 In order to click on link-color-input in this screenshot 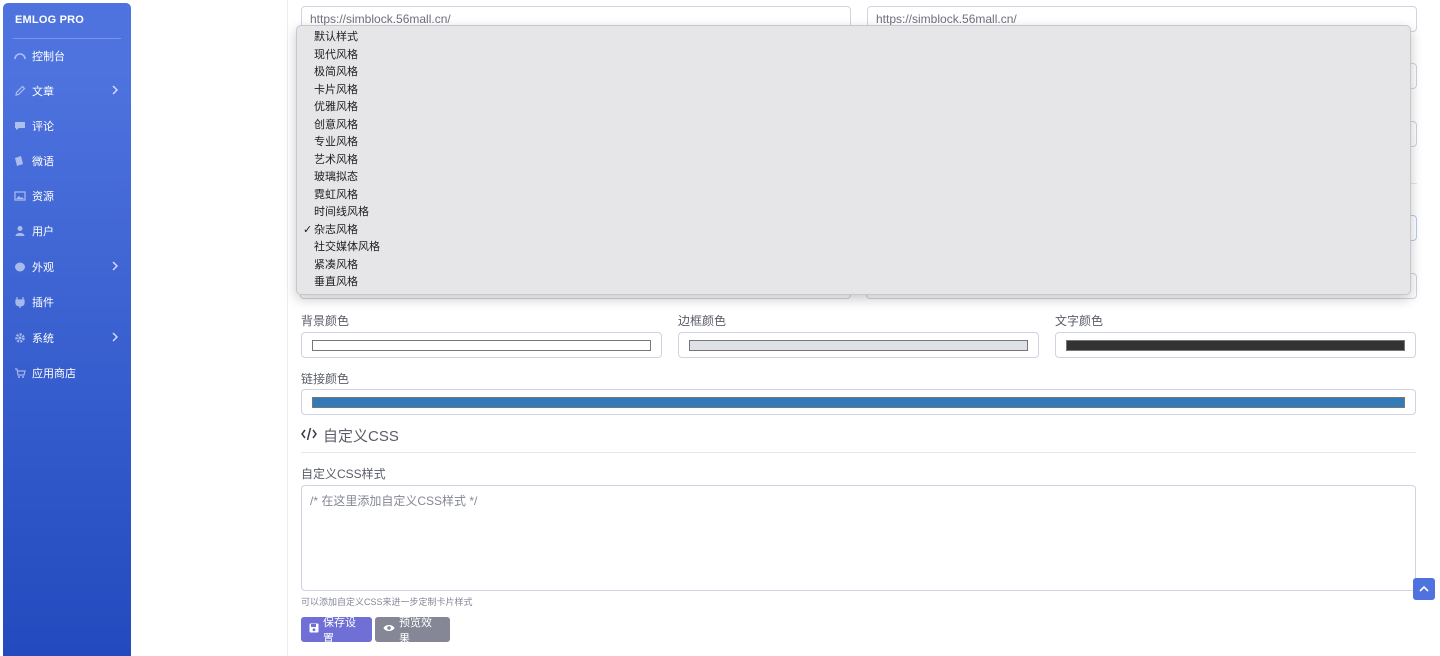, I will do `click(858, 402)`.